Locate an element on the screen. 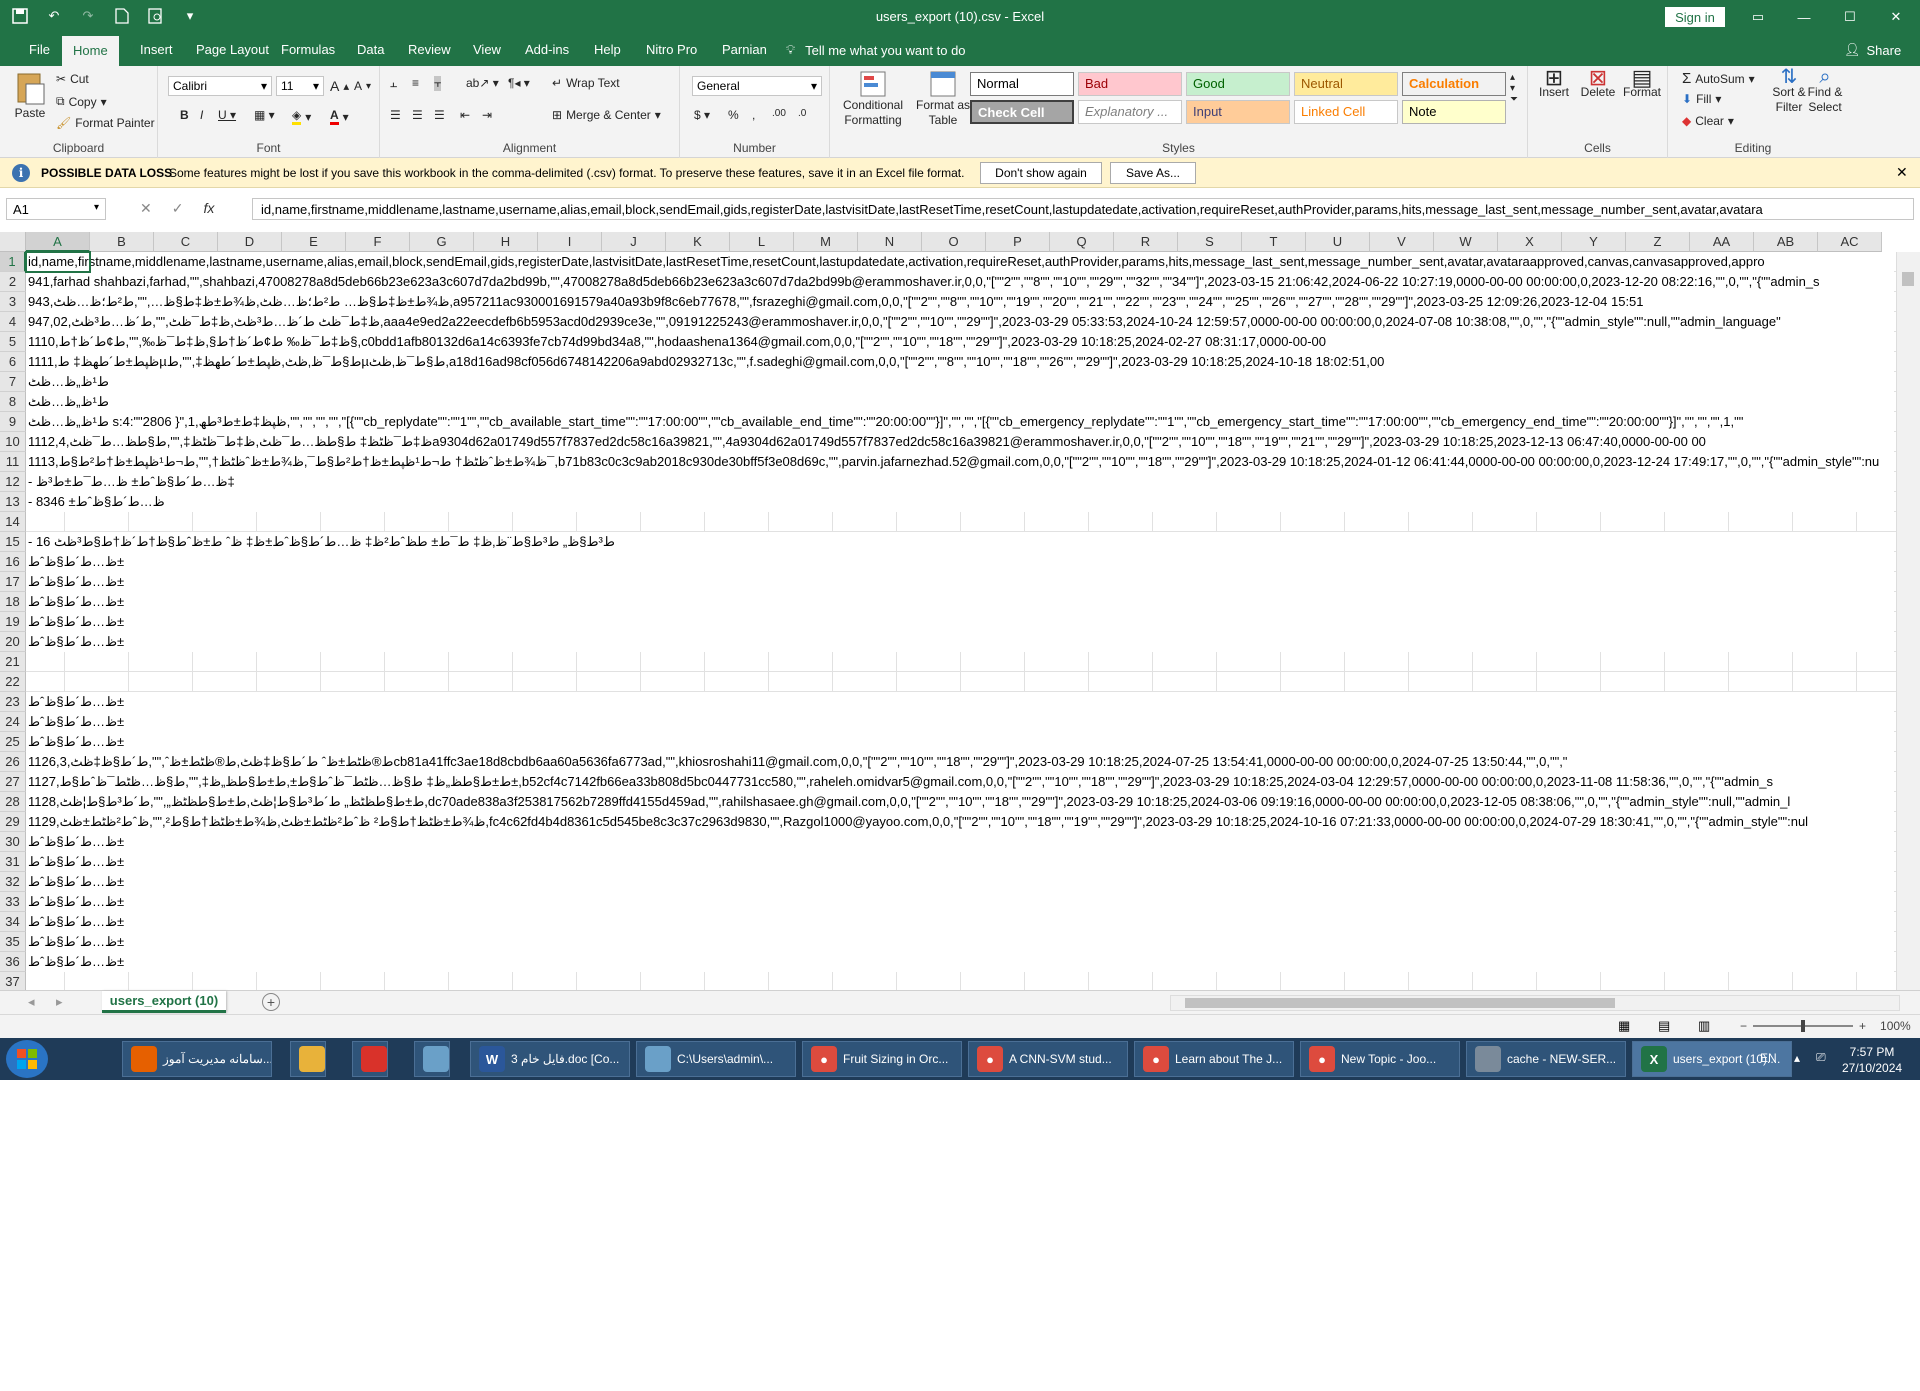 The height and width of the screenshot is (1391, 1920). column-header: AC is located at coordinates (1850, 242).